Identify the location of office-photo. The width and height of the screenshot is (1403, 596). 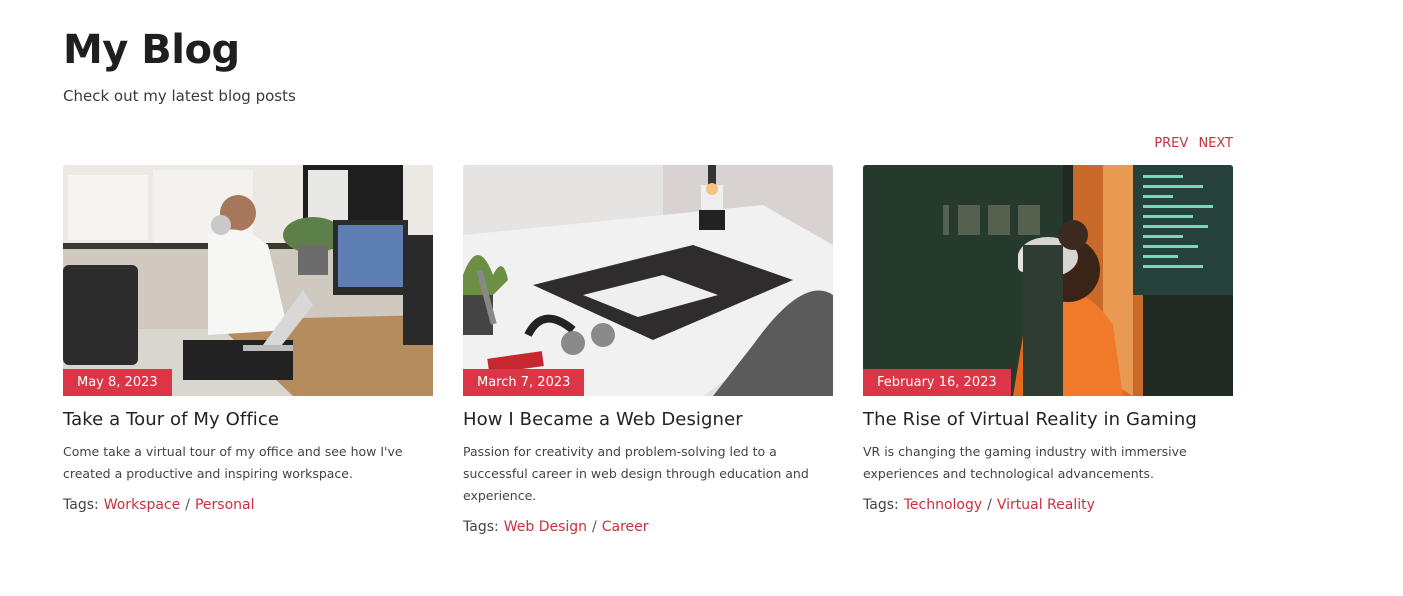
(248, 280).